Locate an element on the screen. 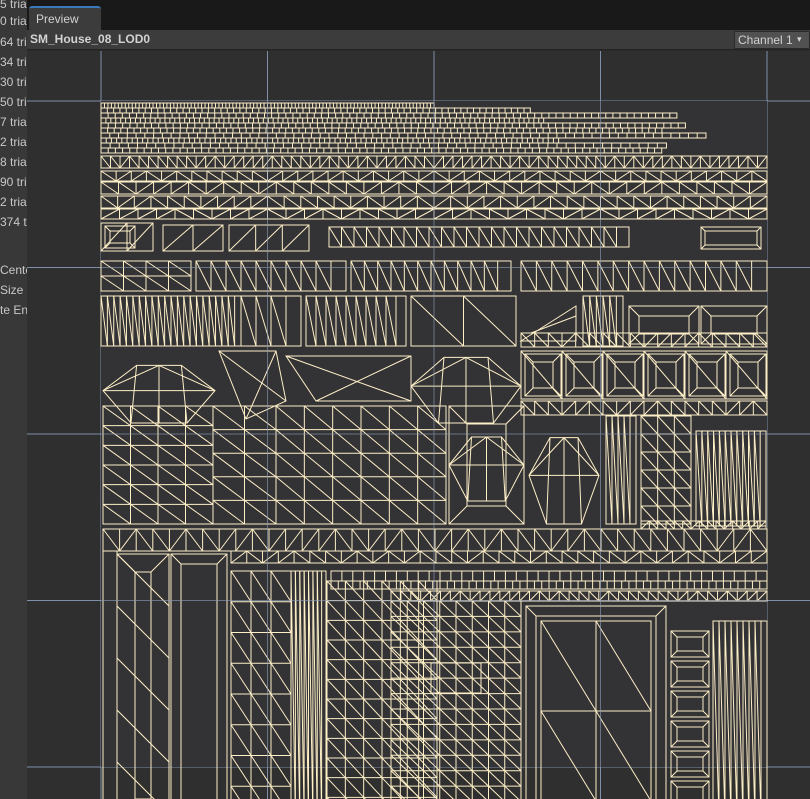 This screenshot has width=810, height=799. preview-toolbar: SM_House_08_LOD0 Channel 1 ▾ is located at coordinates (418, 40).